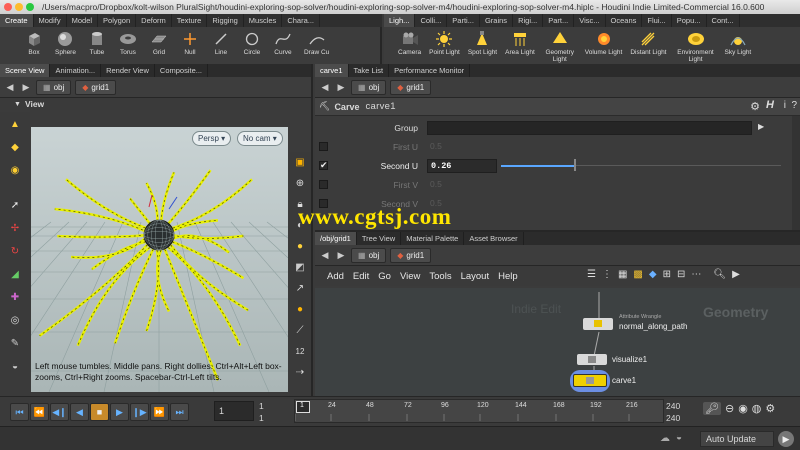  I want to click on spot-light-tool: Spot Light, so click(482, 45).